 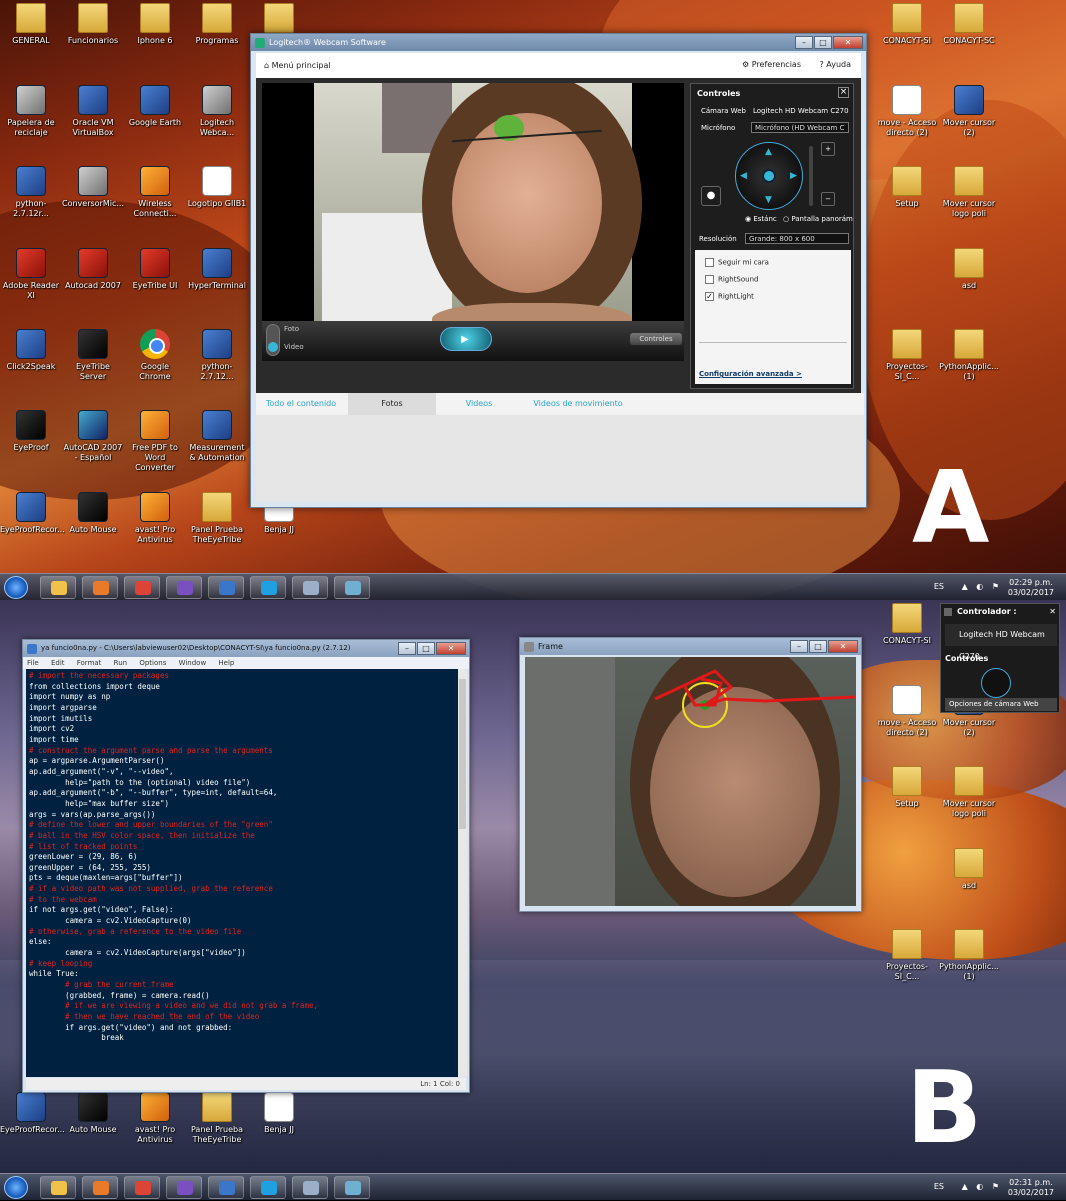 I want to click on logitech-titlebar: Logitech® Webcam Software – □ ✕, so click(x=558, y=42).